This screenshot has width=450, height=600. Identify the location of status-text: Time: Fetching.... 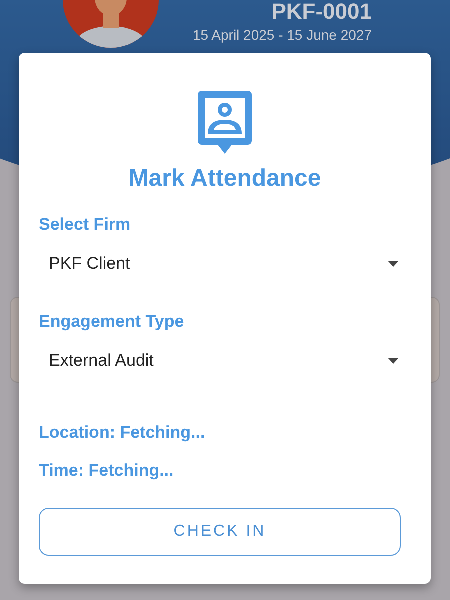
(107, 471).